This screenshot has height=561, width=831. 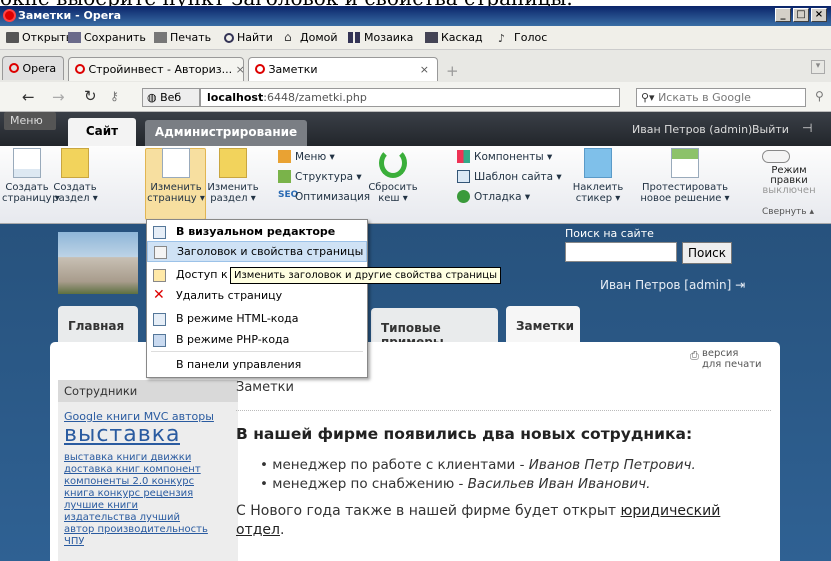 I want to click on voice-label: Голос, so click(x=531, y=37).